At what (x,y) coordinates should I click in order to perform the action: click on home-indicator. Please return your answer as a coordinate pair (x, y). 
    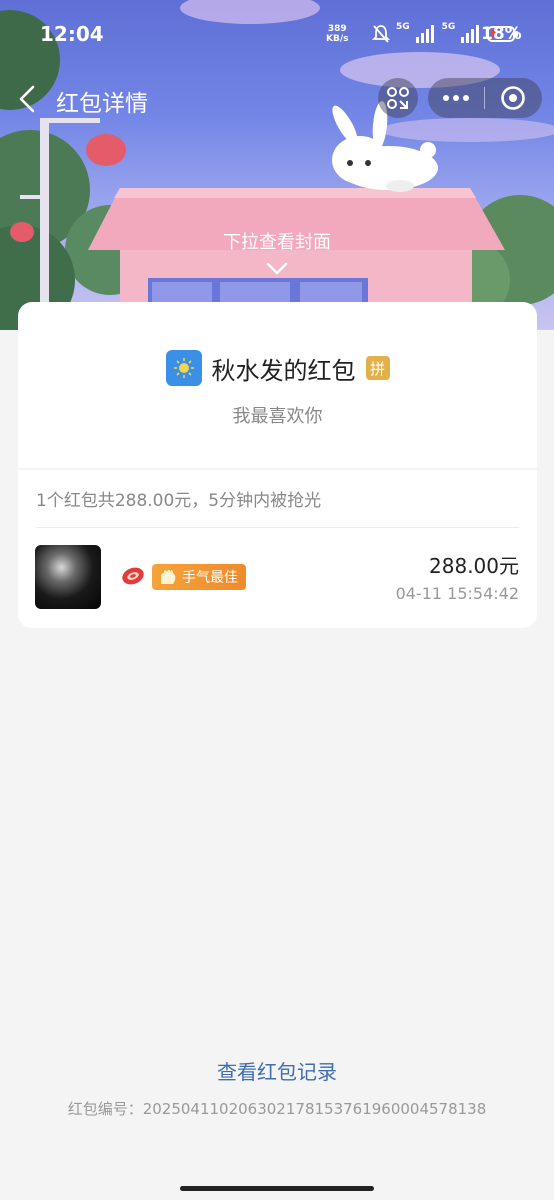
    Looking at the image, I should click on (277, 1188).